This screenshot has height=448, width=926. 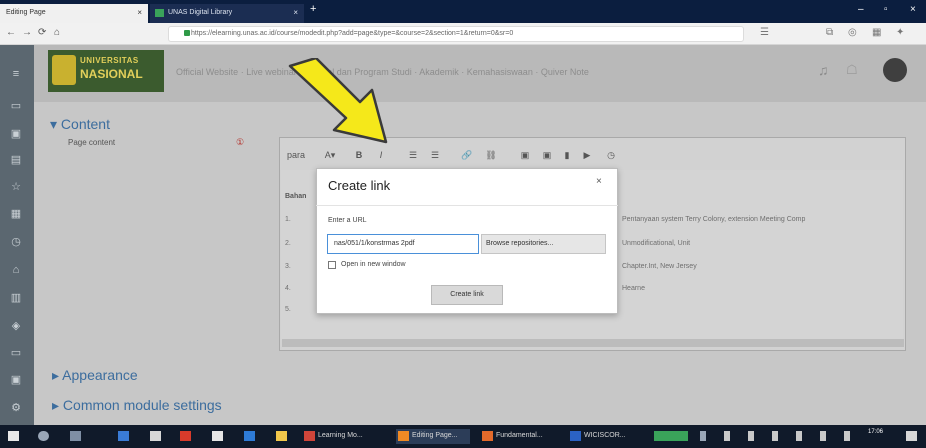 What do you see at coordinates (547, 155) in the screenshot?
I see `media-icon: ▣` at bounding box center [547, 155].